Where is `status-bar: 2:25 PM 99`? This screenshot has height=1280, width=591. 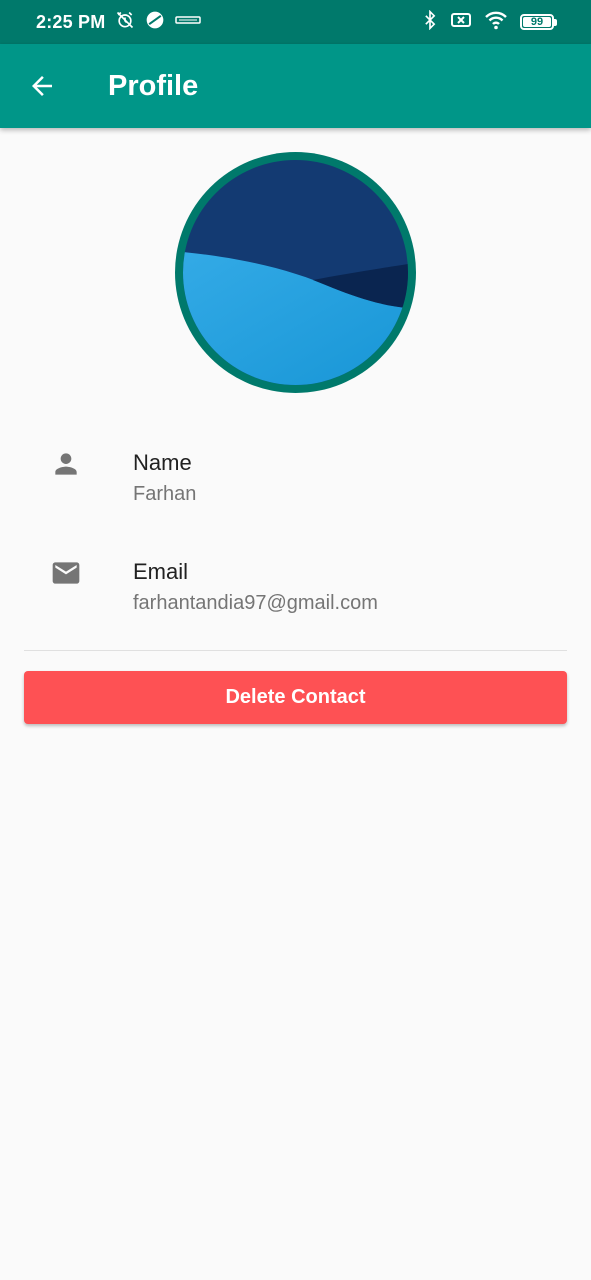 status-bar: 2:25 PM 99 is located at coordinates (295, 22).